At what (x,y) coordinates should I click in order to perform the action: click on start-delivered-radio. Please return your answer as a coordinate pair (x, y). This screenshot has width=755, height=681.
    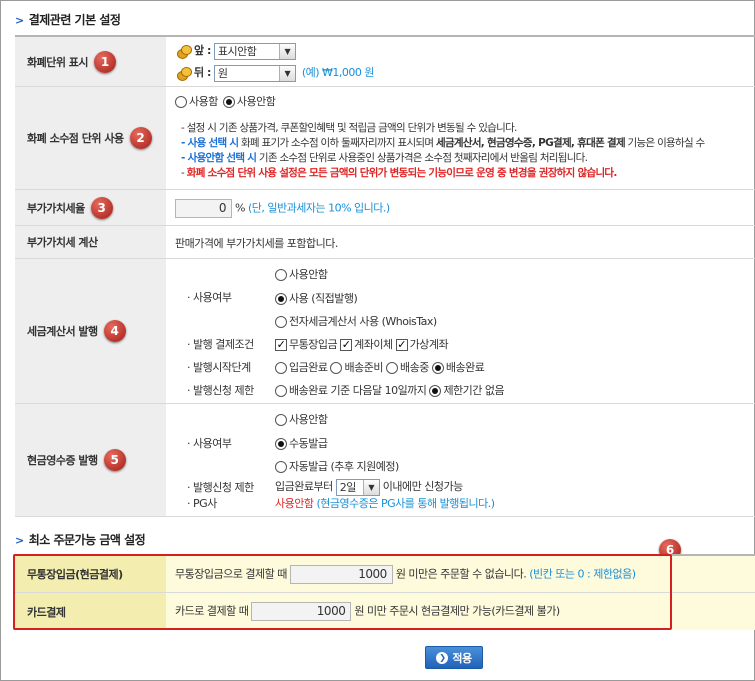
    Looking at the image, I should click on (437, 368).